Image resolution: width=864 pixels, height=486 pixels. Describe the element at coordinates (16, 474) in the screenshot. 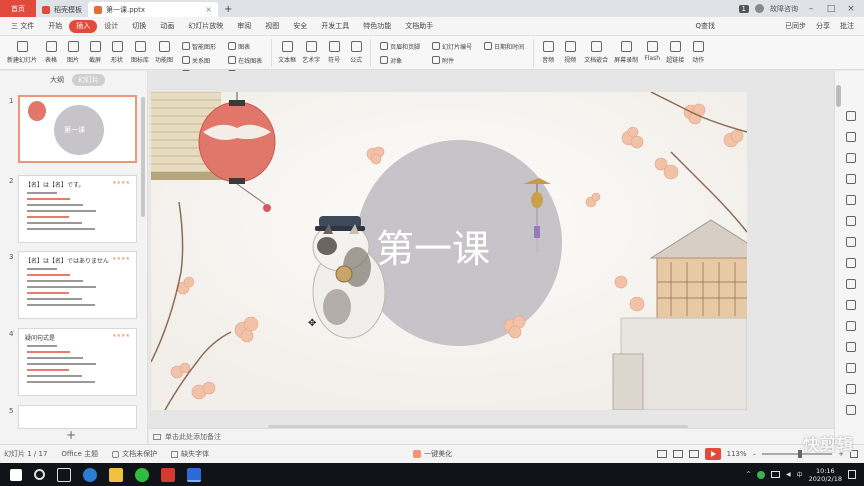

I see `windows-start-icon` at that location.